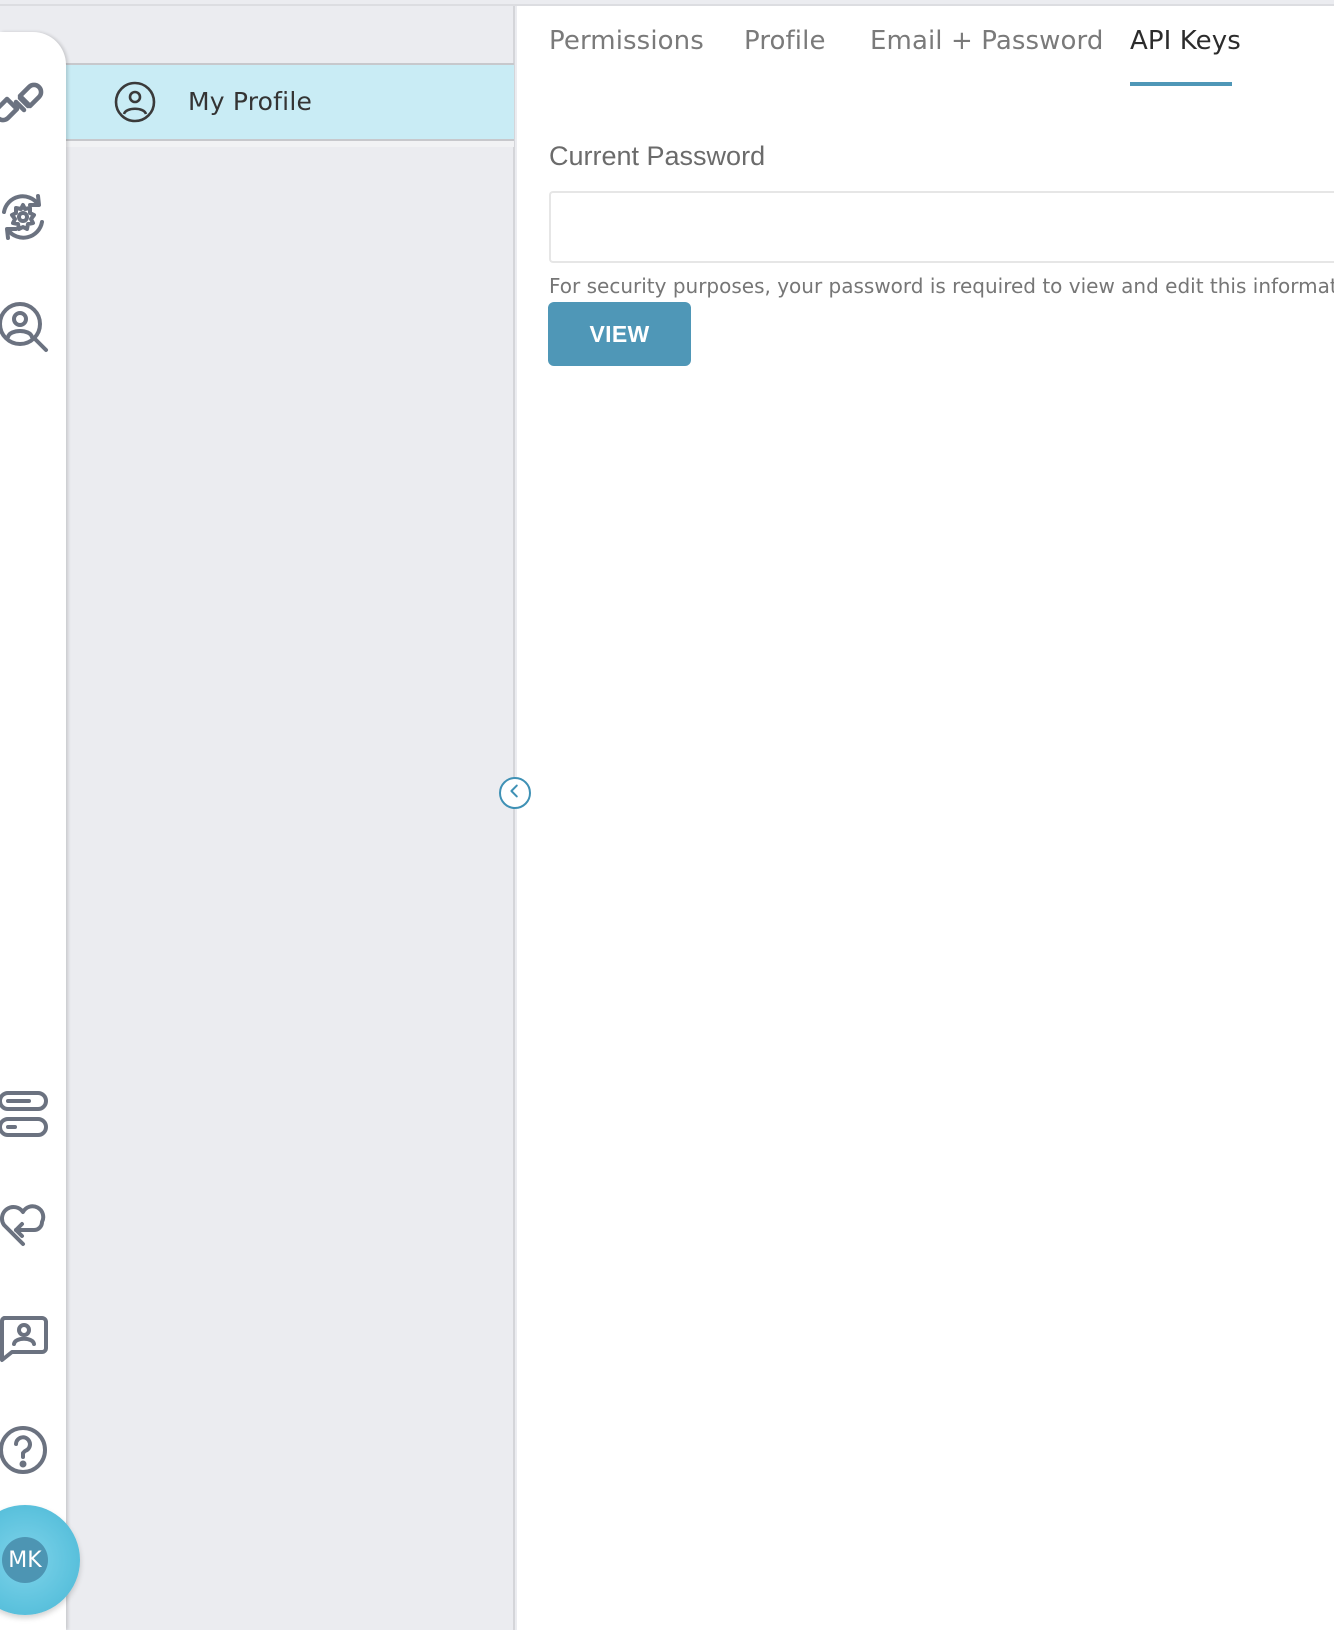 The width and height of the screenshot is (1334, 1630). I want to click on chevron-left-icon, so click(515, 793).